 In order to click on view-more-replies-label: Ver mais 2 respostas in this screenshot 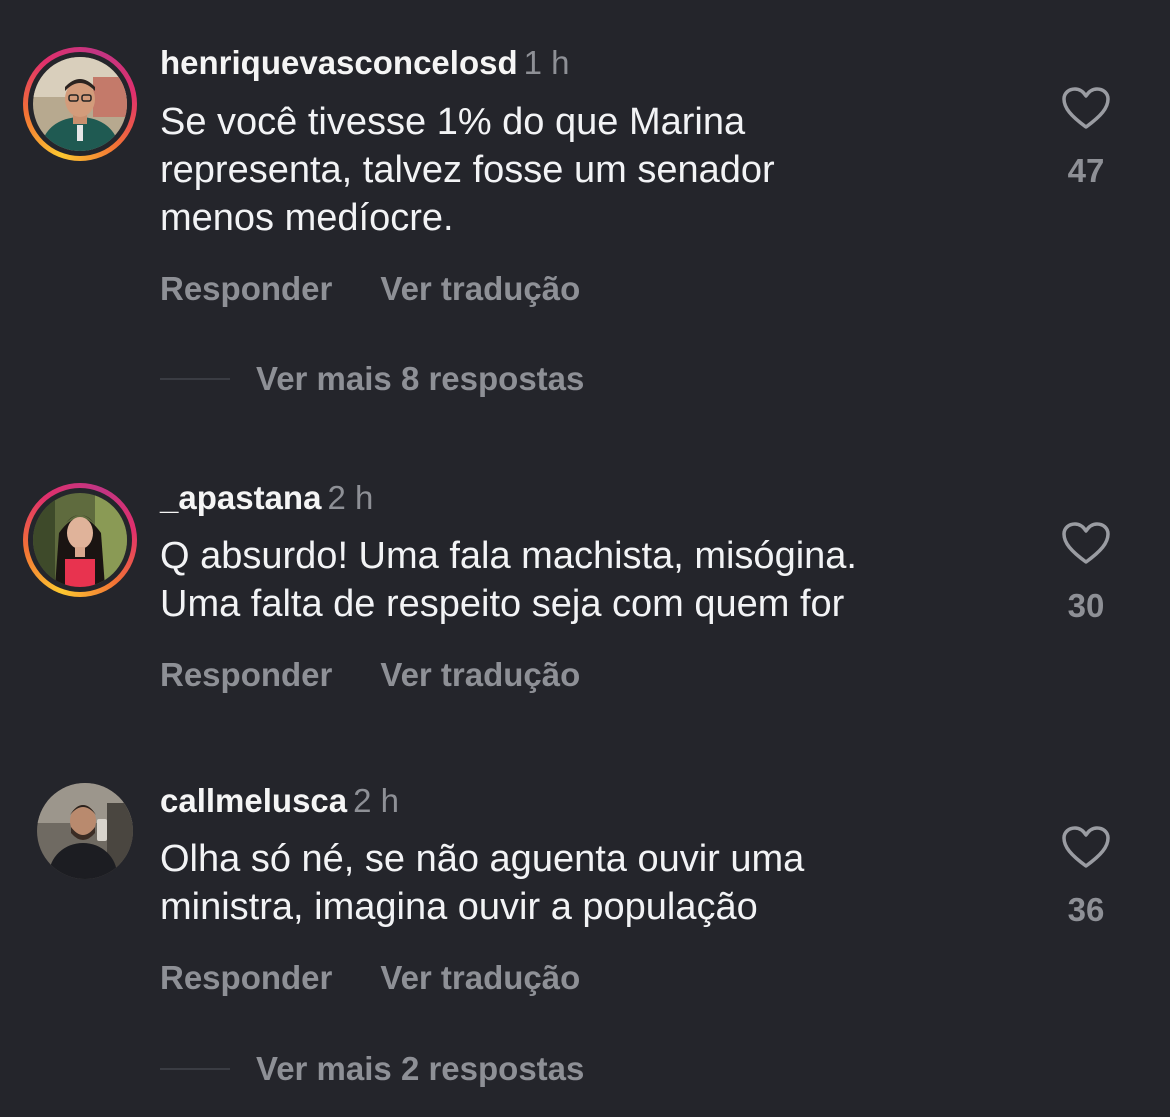, I will do `click(420, 1069)`.